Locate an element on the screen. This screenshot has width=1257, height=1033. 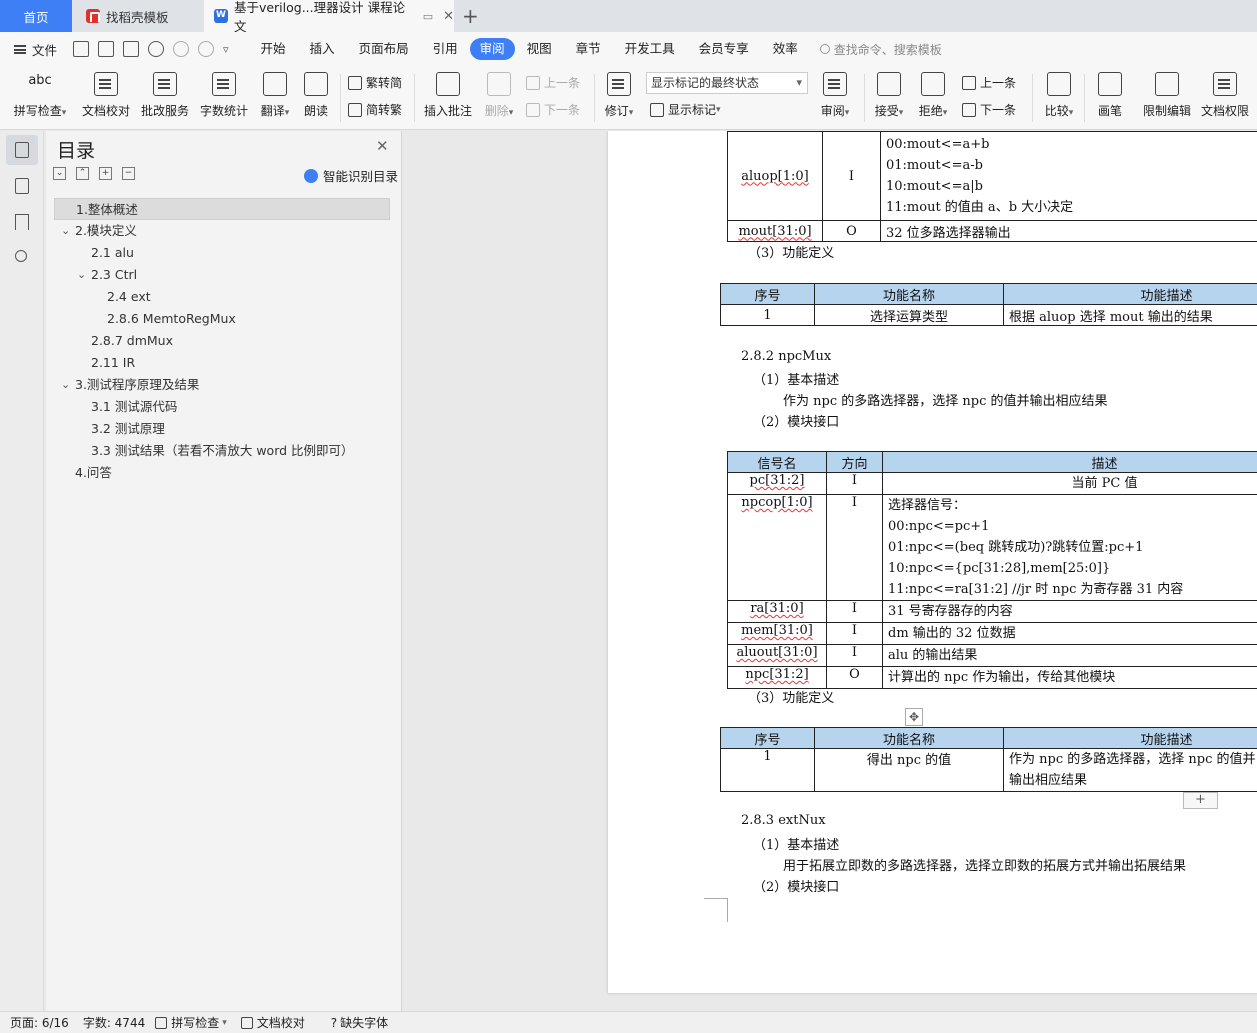
accept-button: 接受▾ is located at coordinates (889, 94).